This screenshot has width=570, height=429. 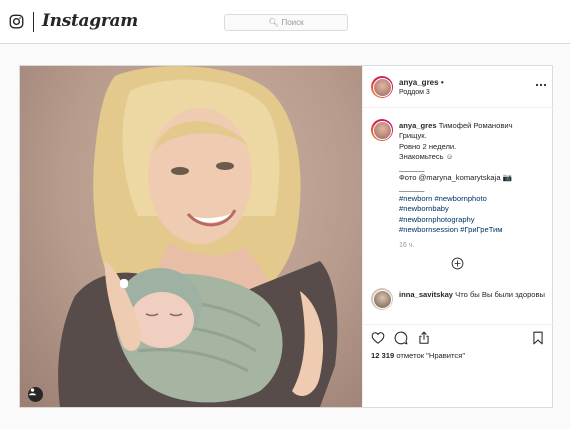 I want to click on search-input: 🔍︎ Поиск, so click(x=286, y=22).